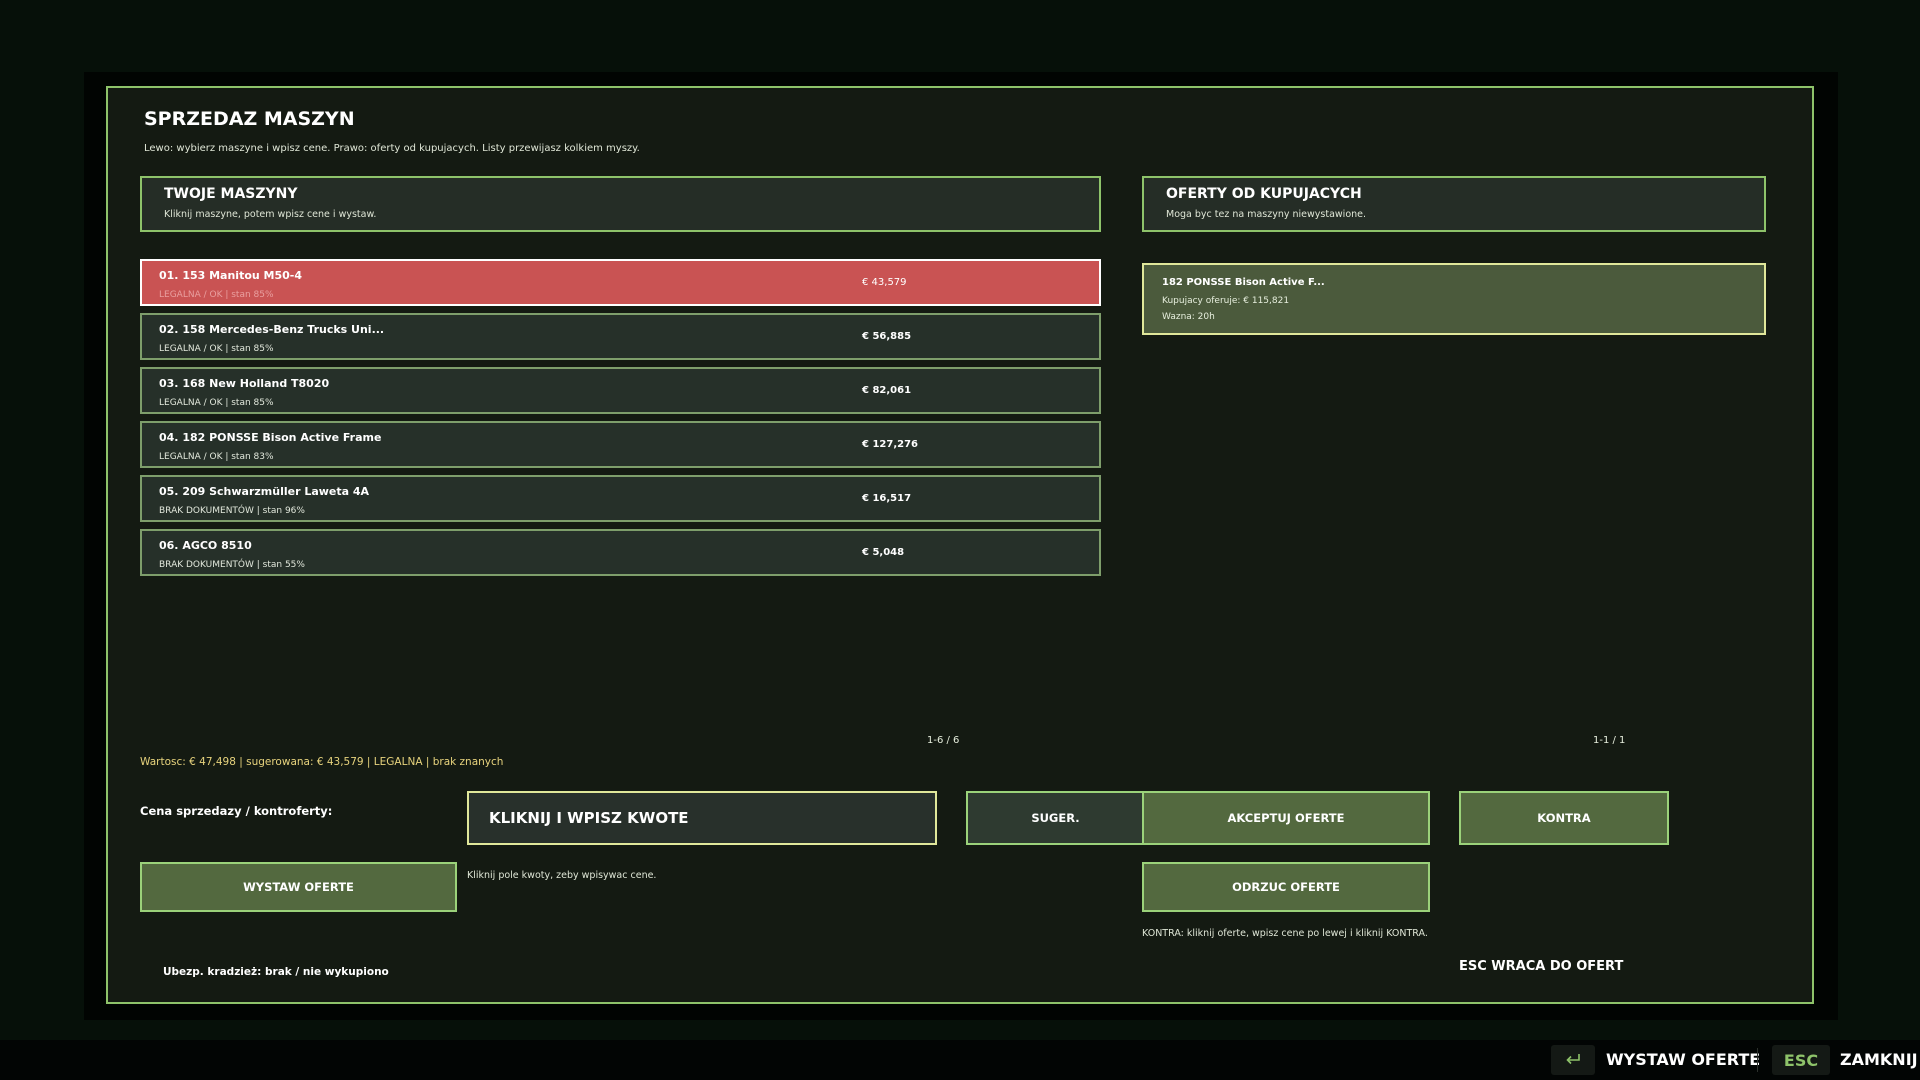  I want to click on price-hint: Kliknij pole kwoty, zeby wpisywac cene., so click(562, 875).